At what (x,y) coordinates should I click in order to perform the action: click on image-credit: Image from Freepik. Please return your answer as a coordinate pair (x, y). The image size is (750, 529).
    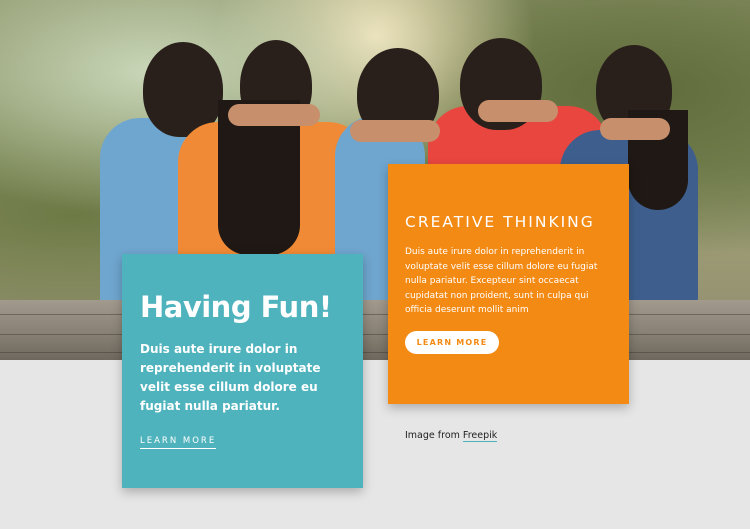
    Looking at the image, I should click on (451, 436).